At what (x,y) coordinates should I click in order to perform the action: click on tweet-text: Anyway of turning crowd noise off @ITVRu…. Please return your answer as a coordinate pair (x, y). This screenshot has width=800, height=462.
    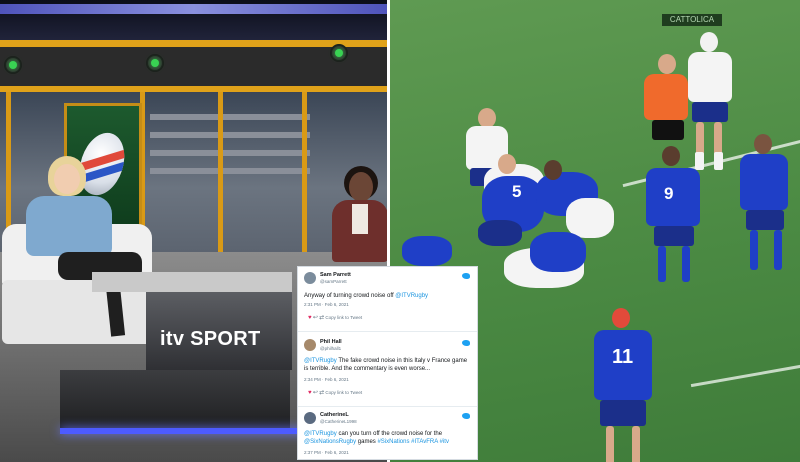
    Looking at the image, I should click on (387, 296).